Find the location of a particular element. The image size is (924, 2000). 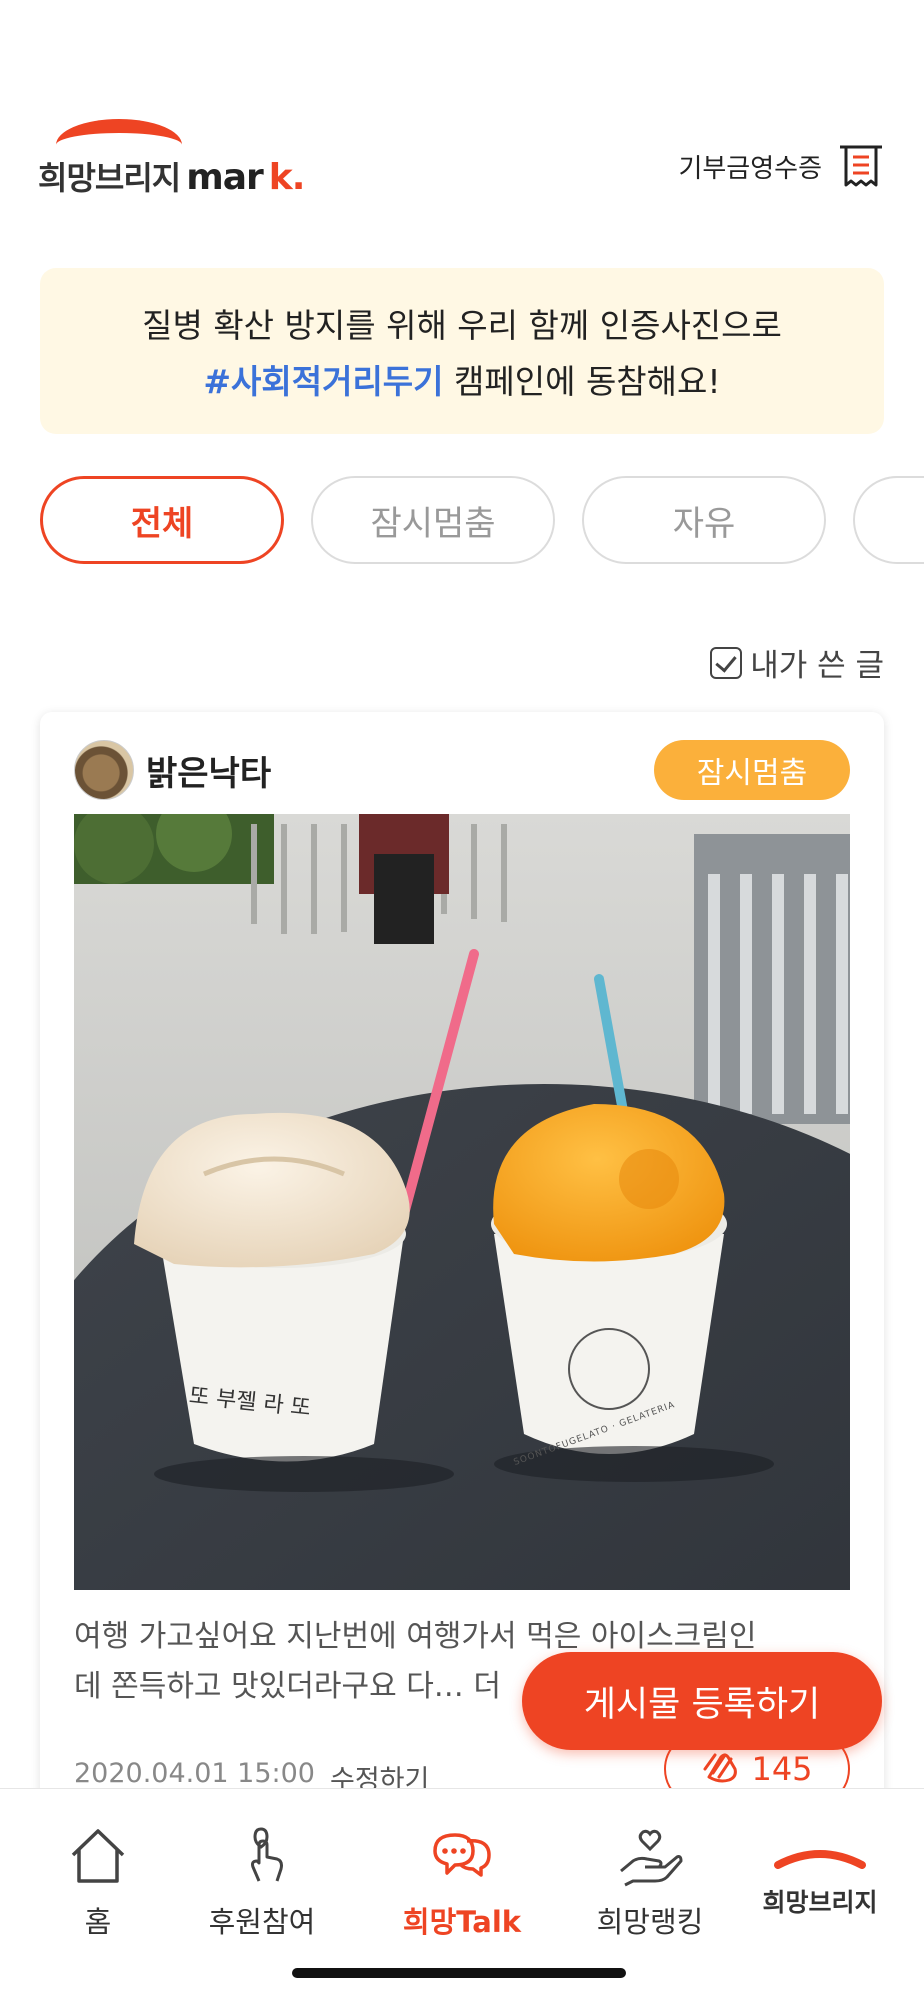

home-indicator is located at coordinates (459, 1973).